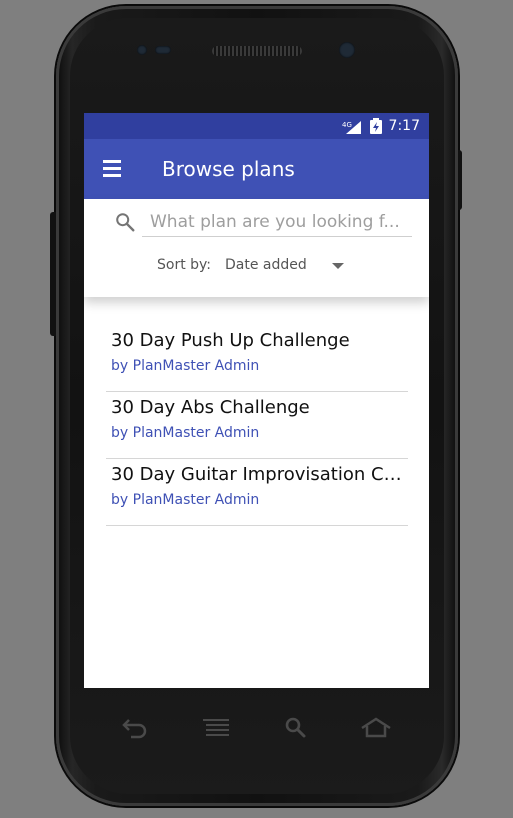 This screenshot has width=513, height=818. I want to click on proximity-sensor, so click(142, 50).